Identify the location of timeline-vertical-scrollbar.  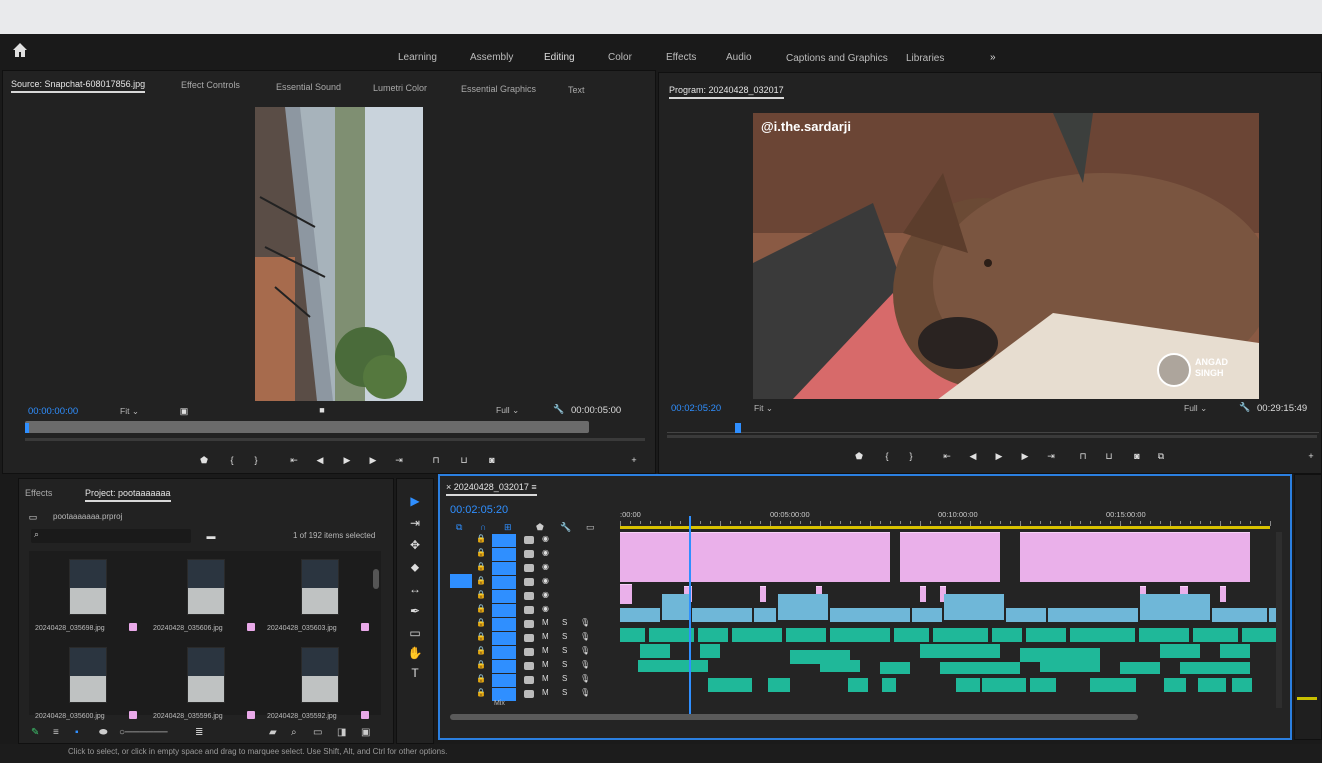
(1279, 620).